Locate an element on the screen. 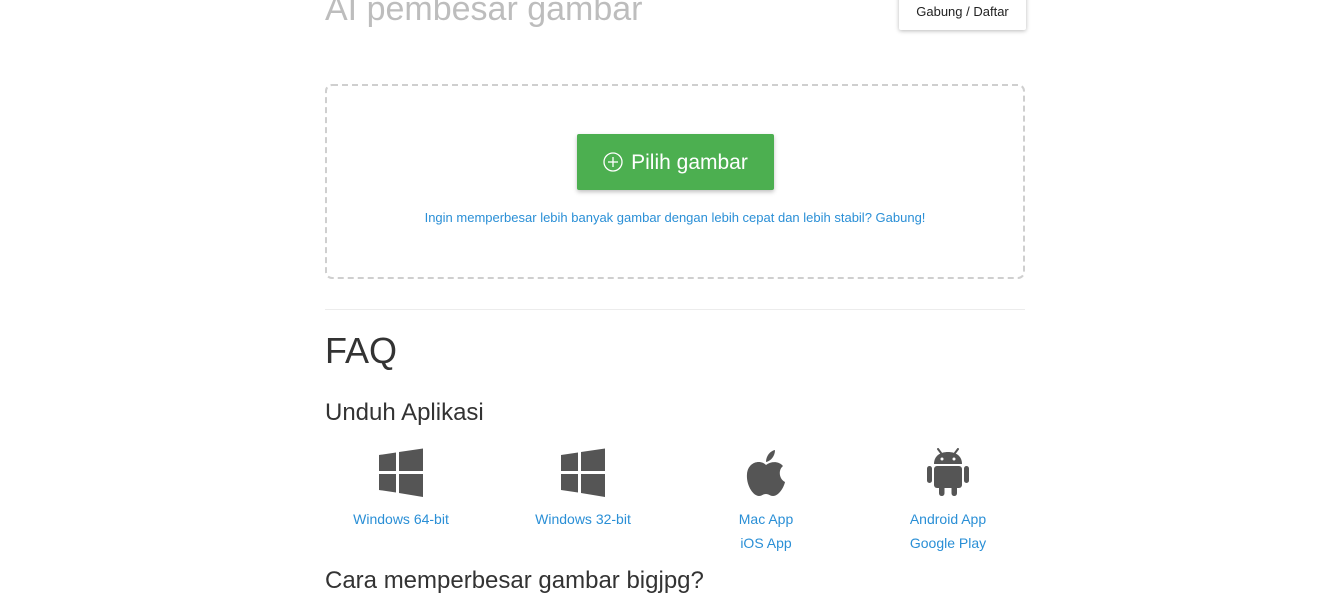  app-windows-64: Windows 64-bit is located at coordinates (401, 489).